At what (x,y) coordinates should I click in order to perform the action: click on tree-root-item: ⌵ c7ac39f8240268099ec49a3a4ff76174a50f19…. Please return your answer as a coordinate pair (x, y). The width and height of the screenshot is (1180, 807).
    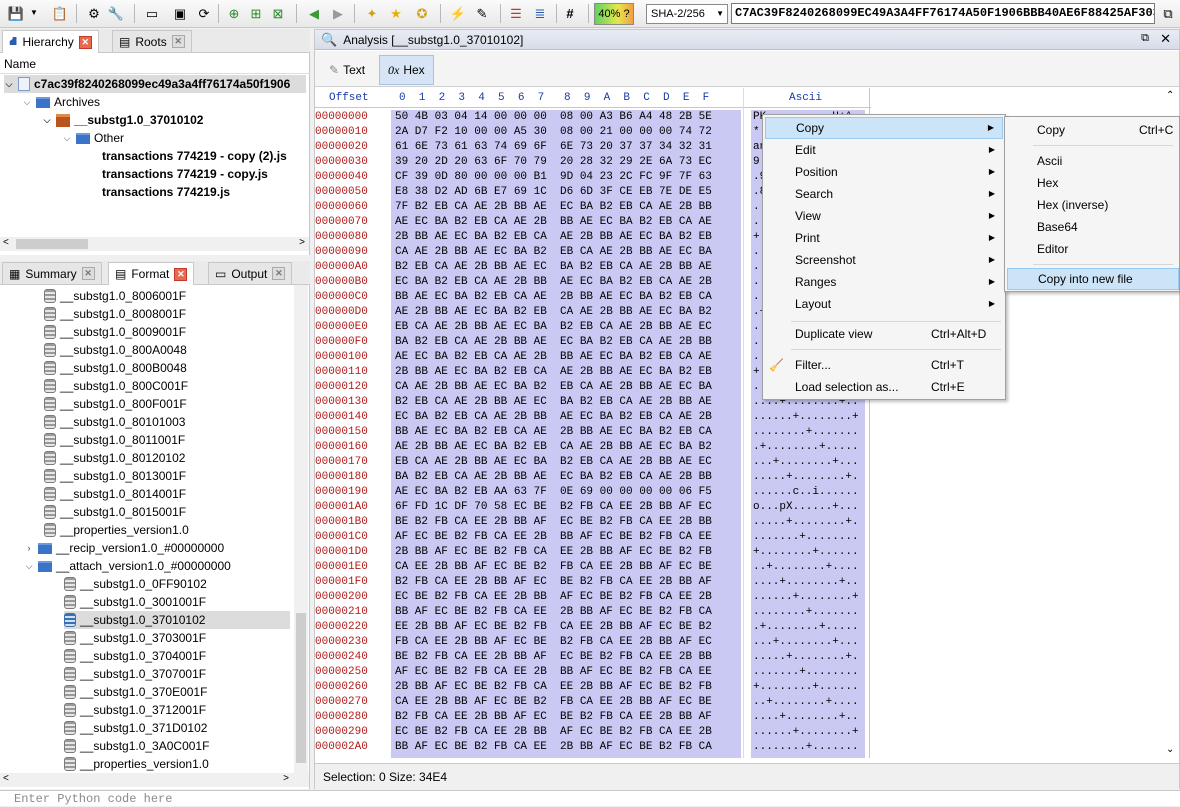
    Looking at the image, I should click on (155, 84).